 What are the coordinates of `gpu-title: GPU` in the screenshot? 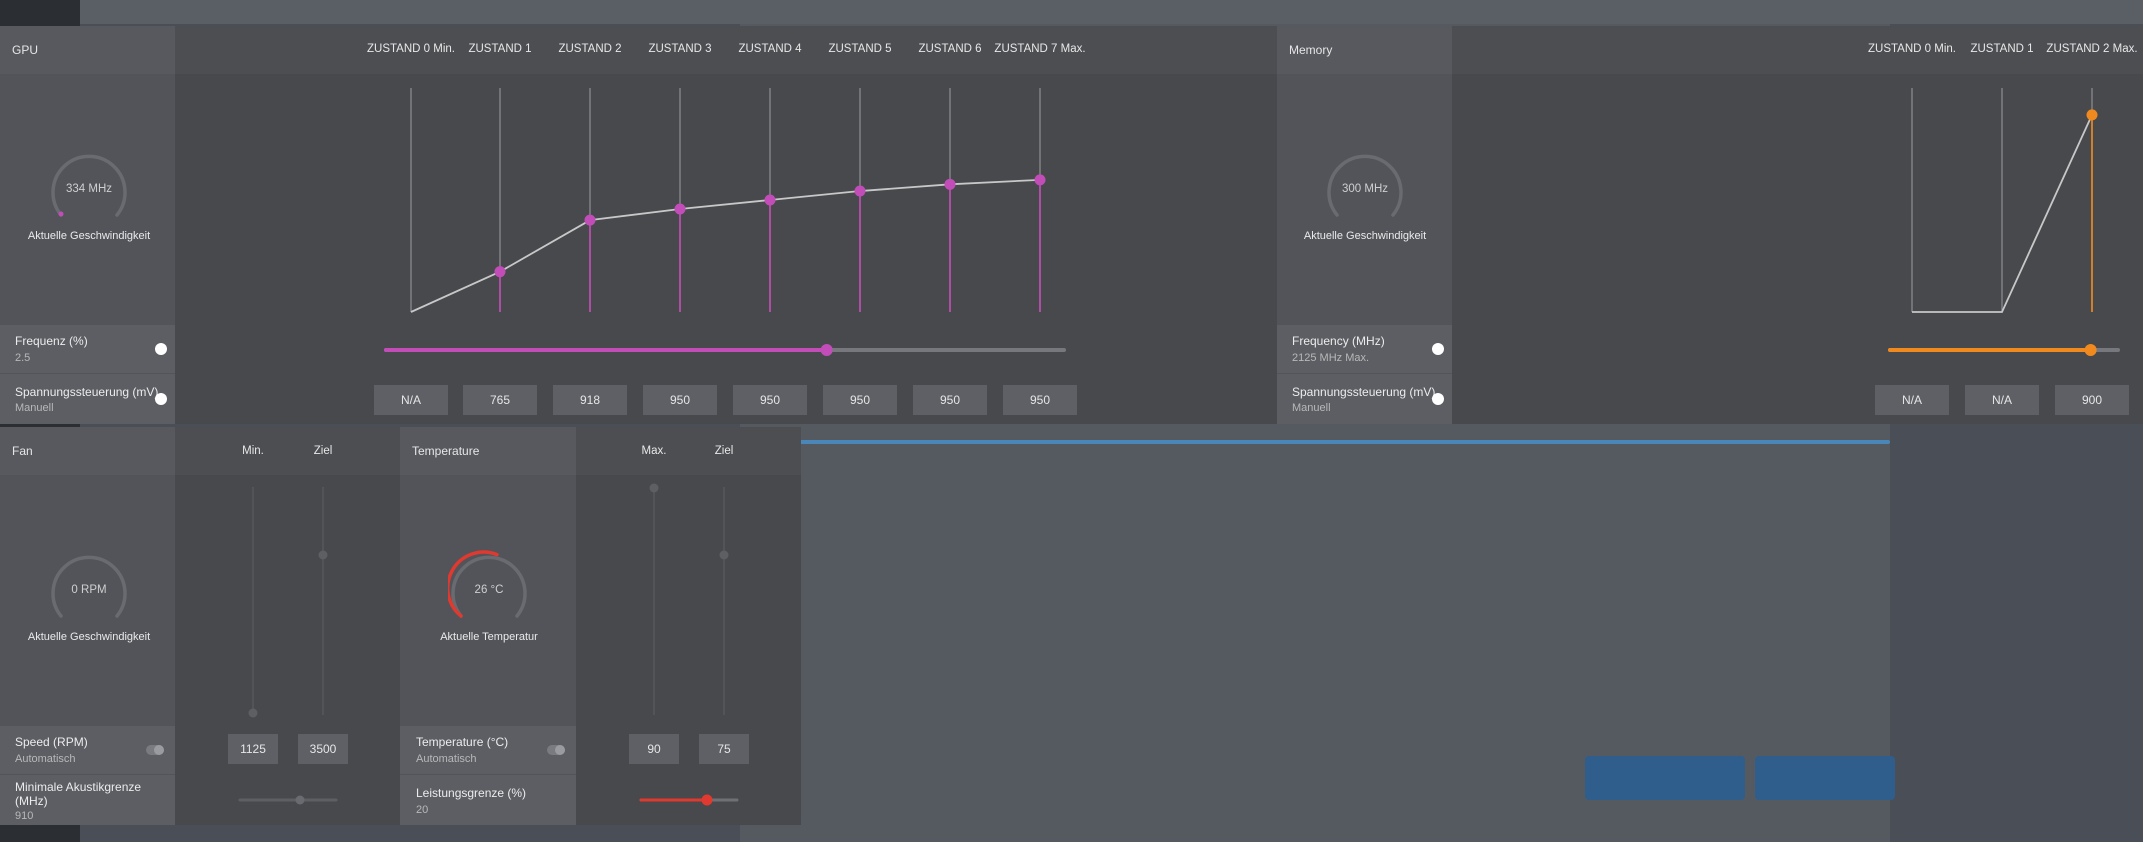 It's located at (25, 50).